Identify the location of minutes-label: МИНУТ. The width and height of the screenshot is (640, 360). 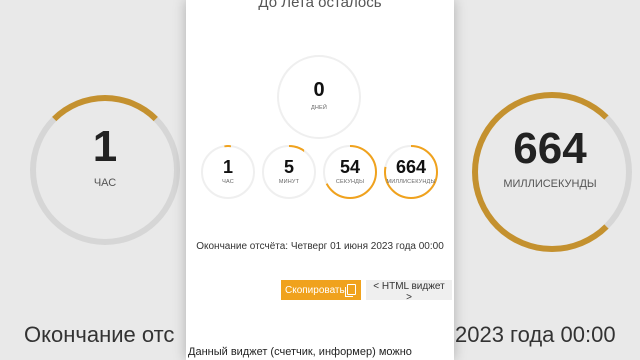
(289, 182).